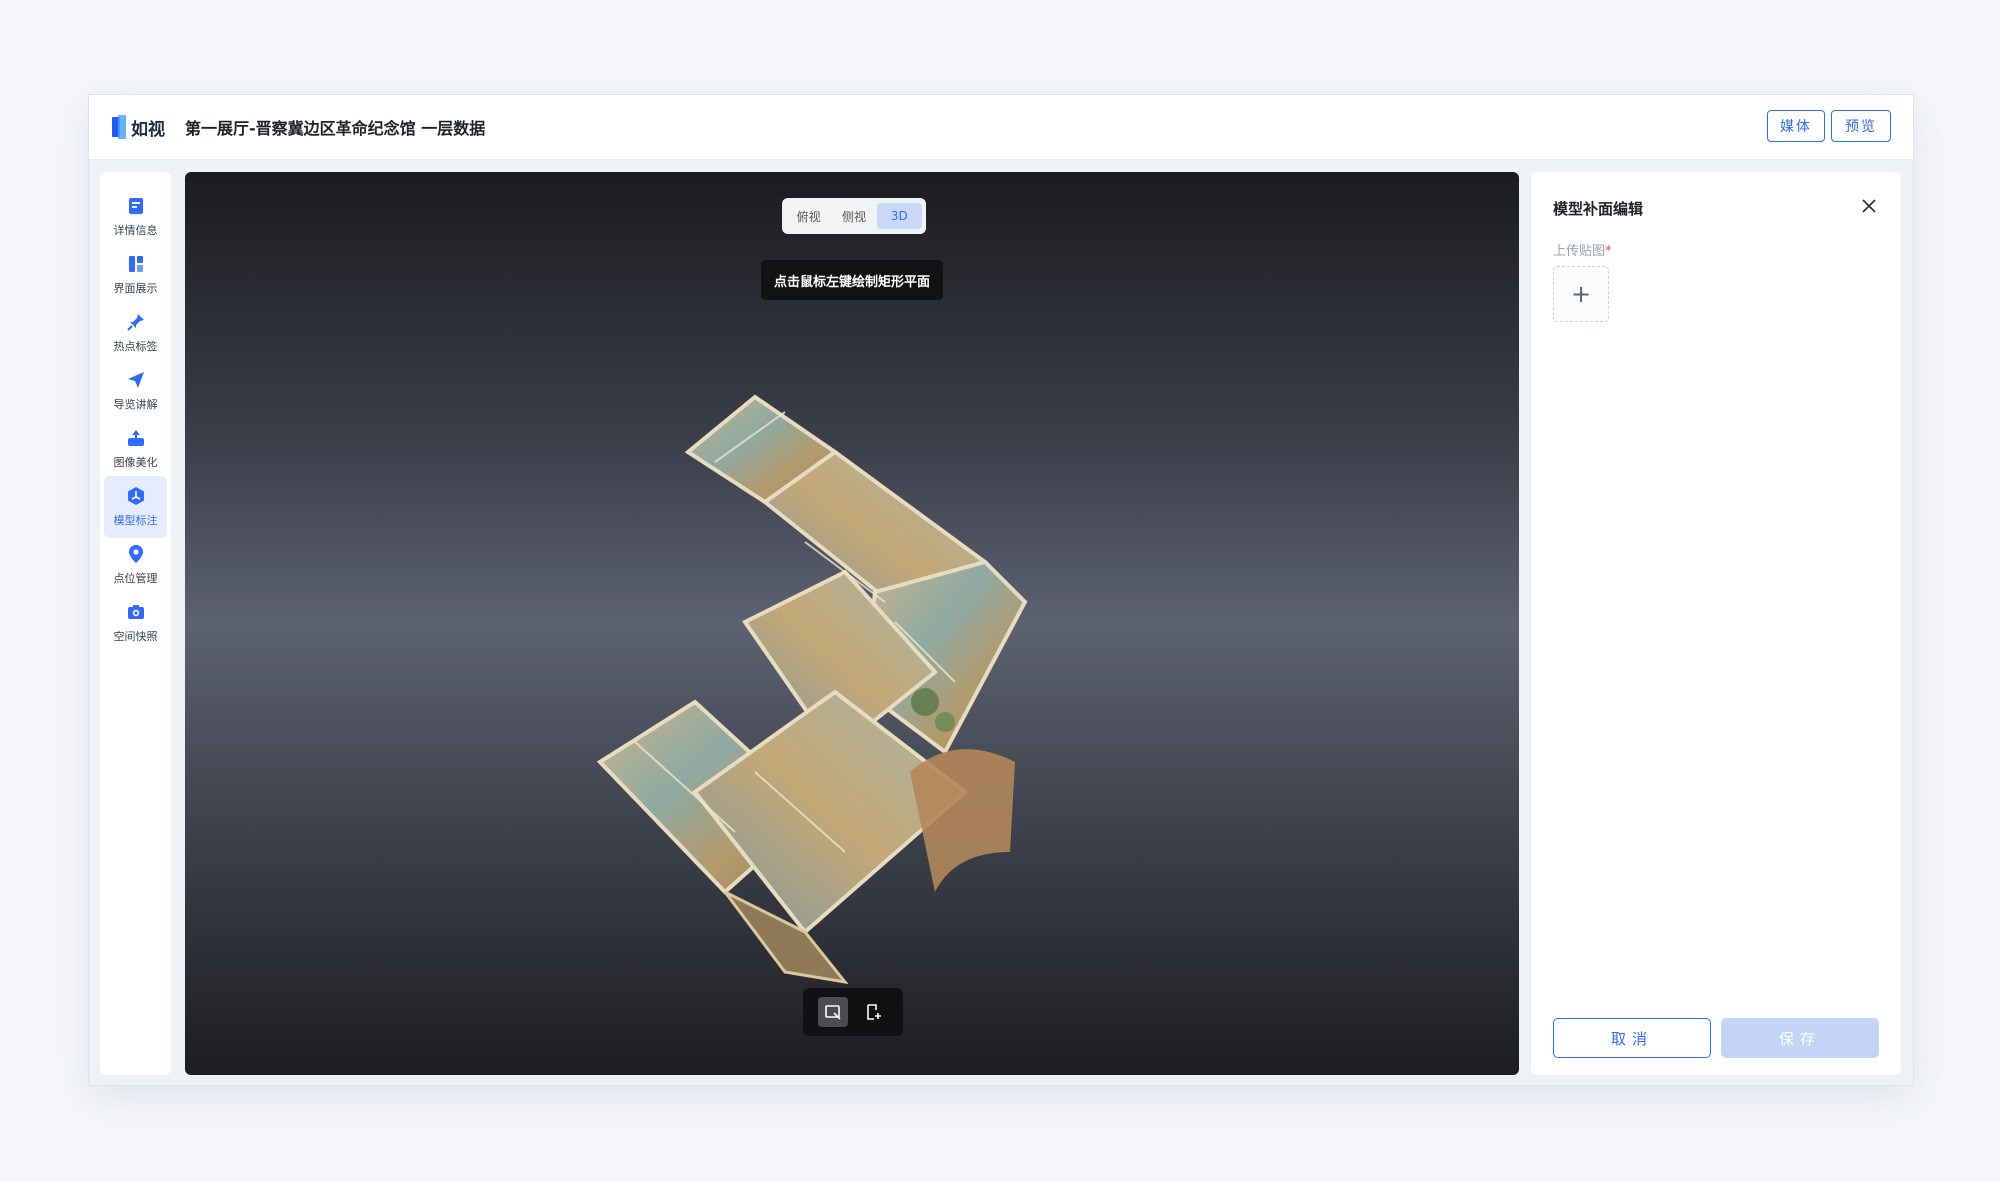  I want to click on plus-icon: +, so click(1581, 294).